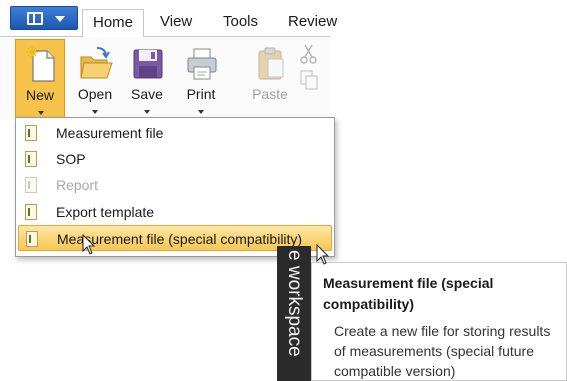 This screenshot has width=567, height=381. I want to click on menu-item-measurement-file: Measurement file, so click(175, 133).